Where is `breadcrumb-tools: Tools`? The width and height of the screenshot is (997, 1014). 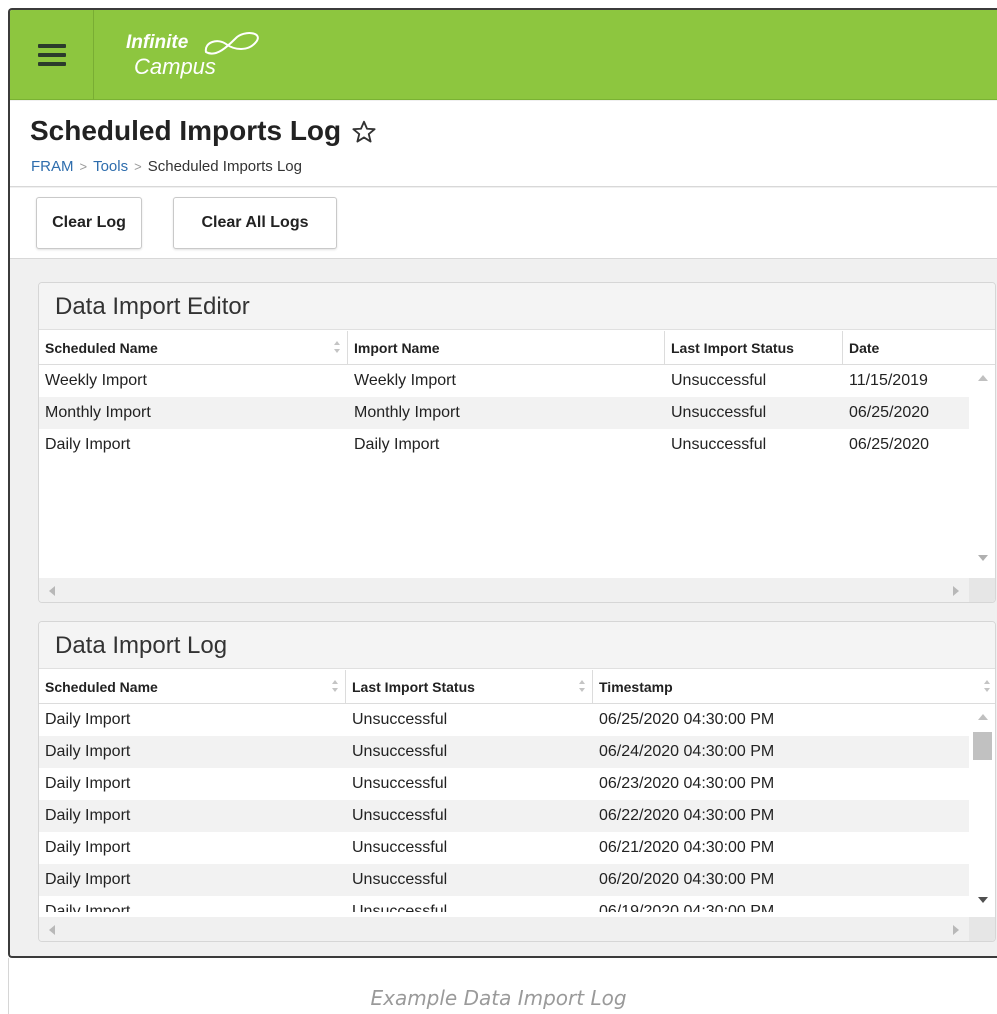
breadcrumb-tools: Tools is located at coordinates (110, 166).